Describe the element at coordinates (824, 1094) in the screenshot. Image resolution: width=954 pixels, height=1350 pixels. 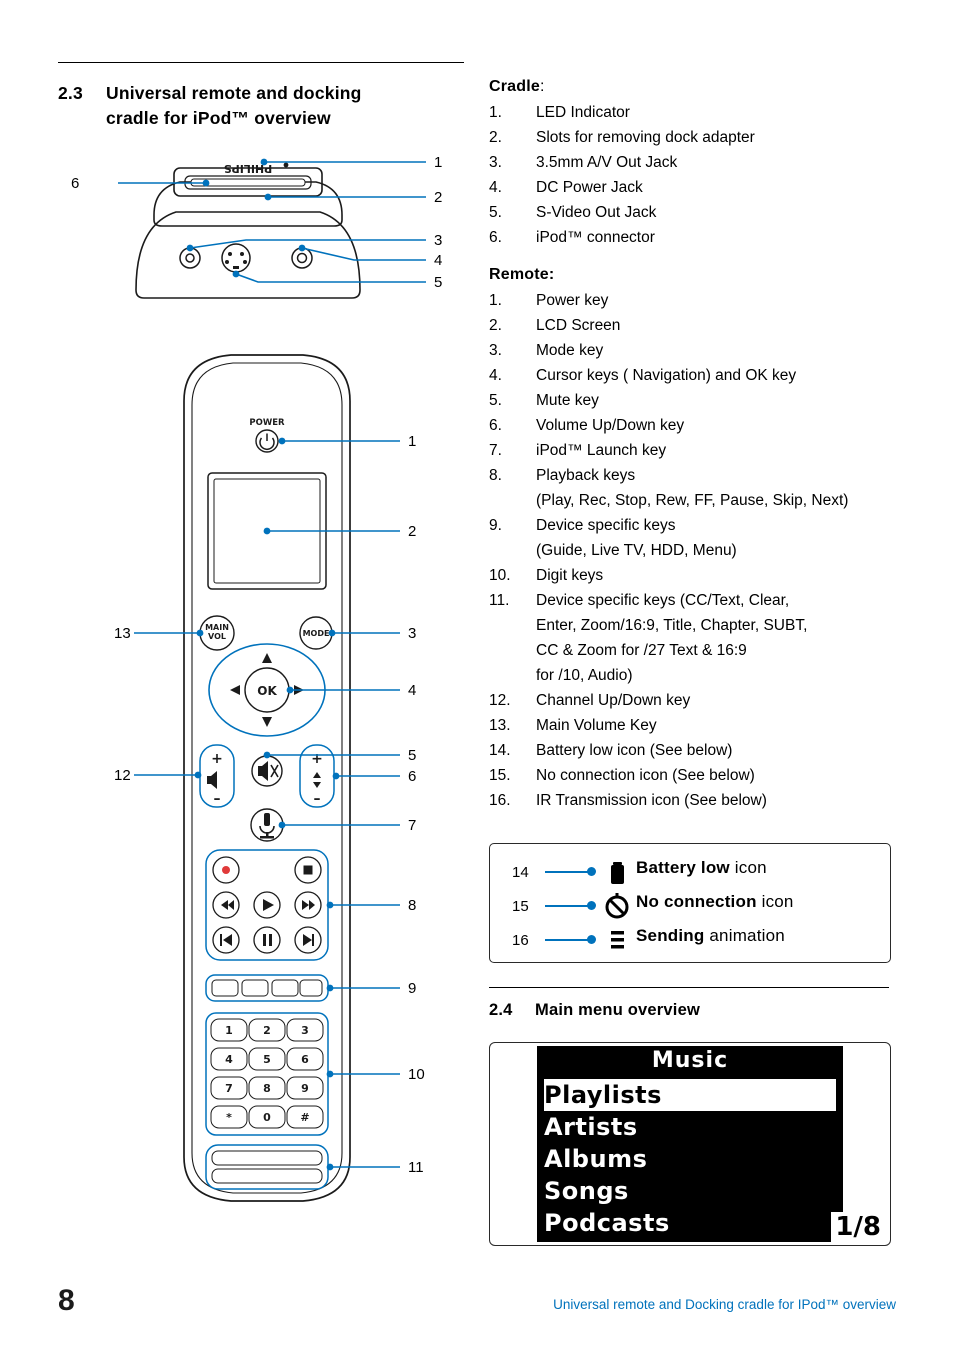
I see `chevron-right-icon` at that location.